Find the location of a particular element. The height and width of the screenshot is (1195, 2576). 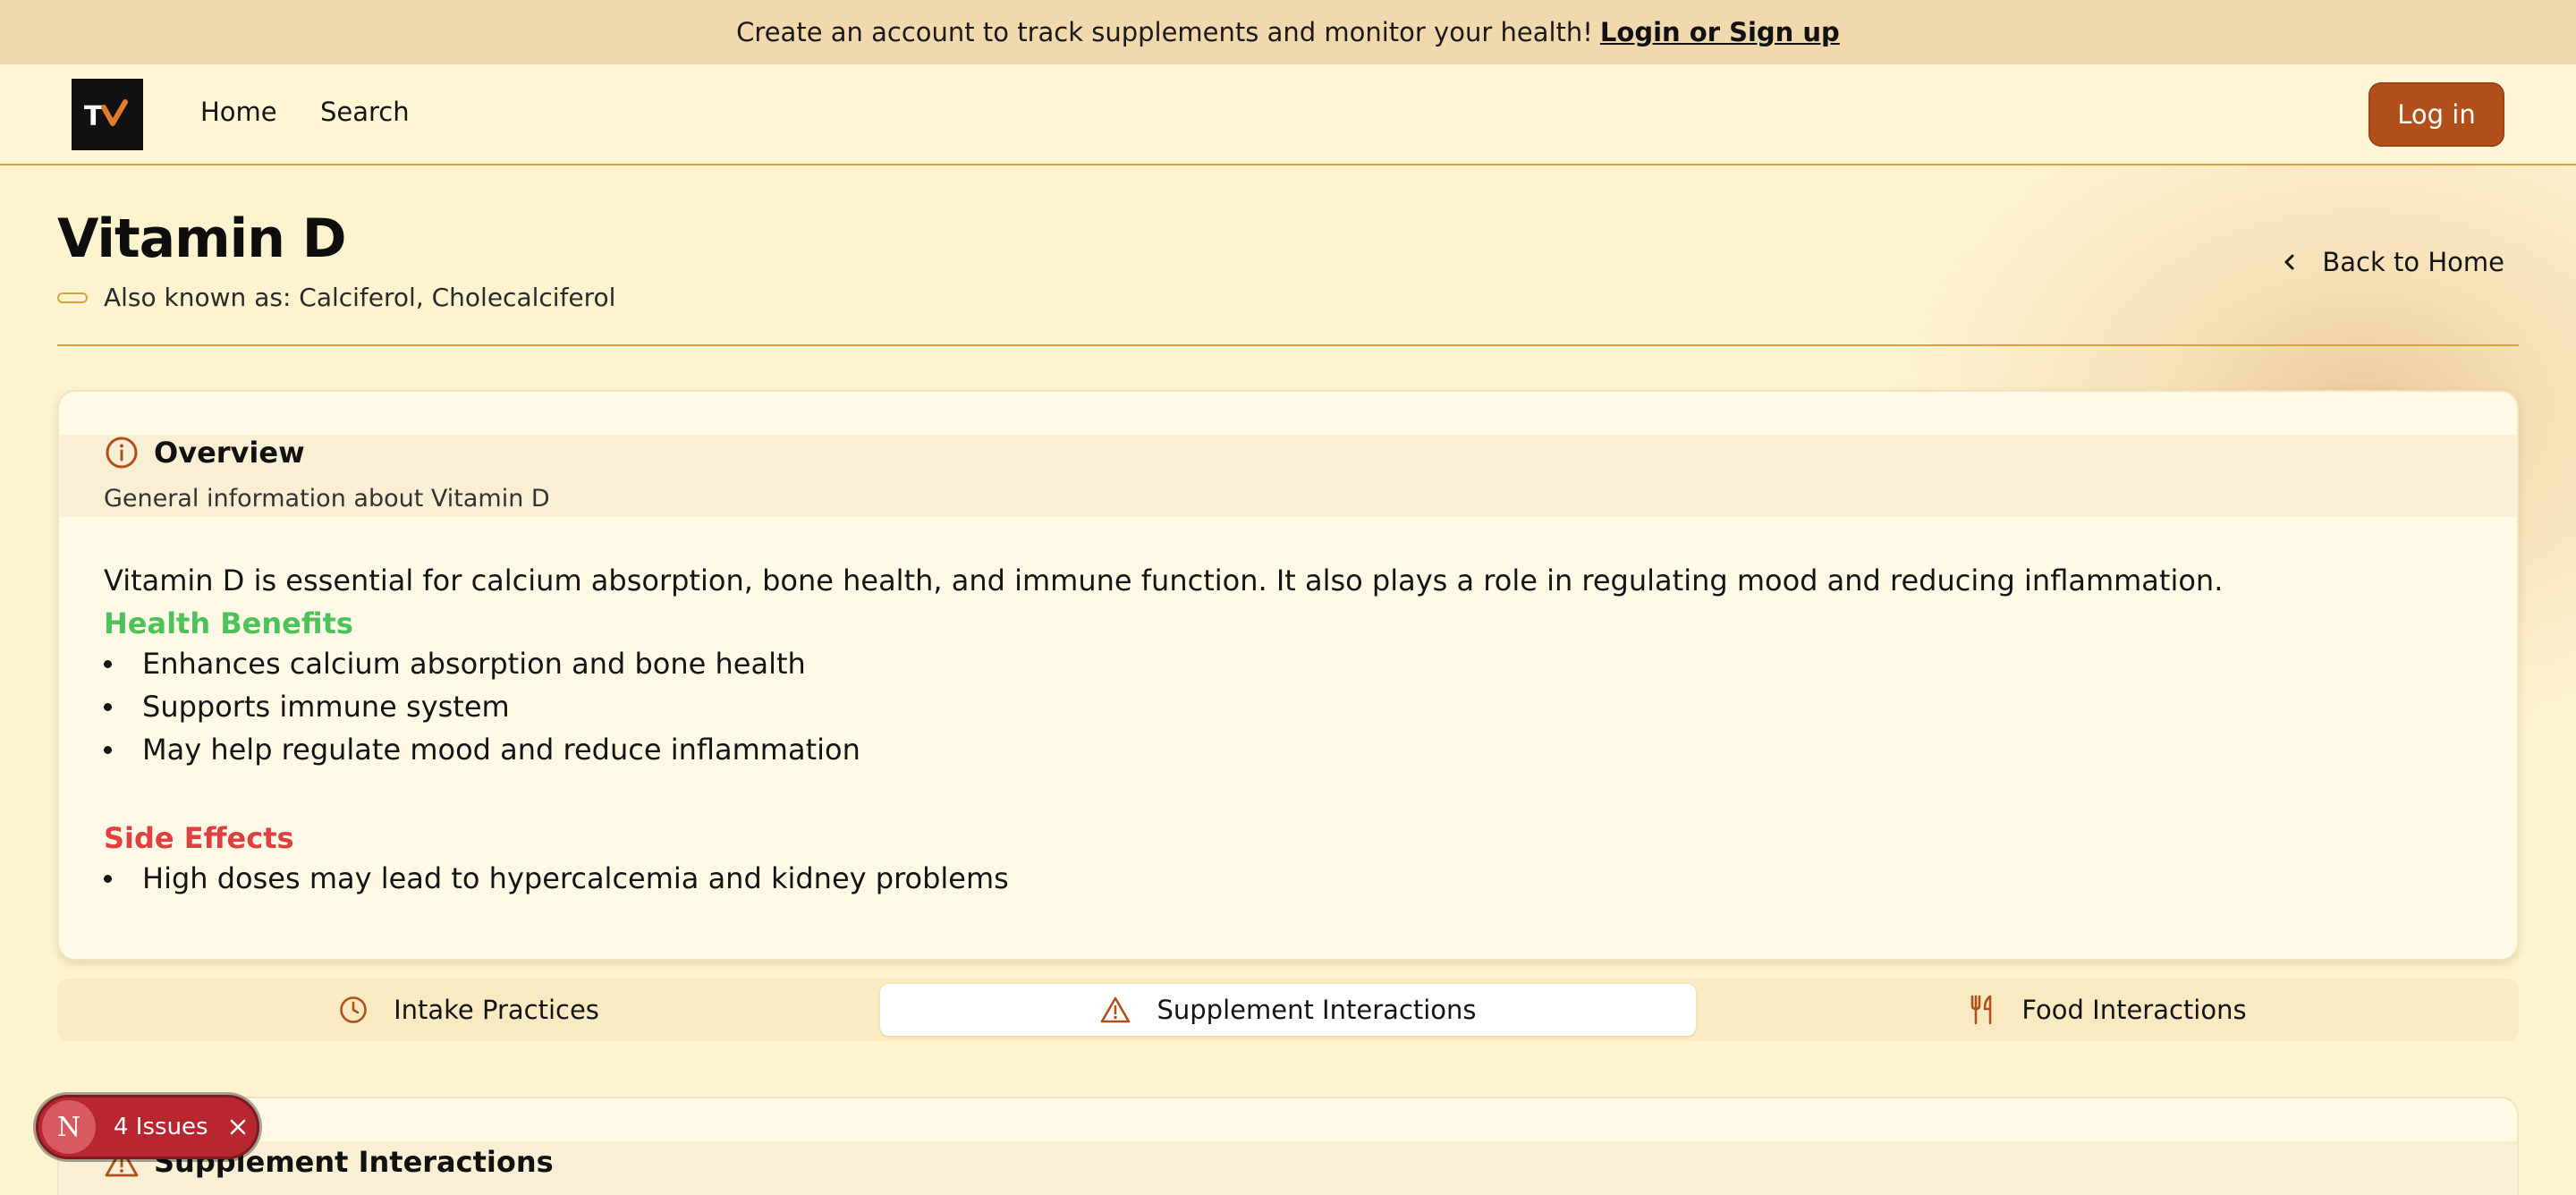

overview-subtitle: General information about Vitamin D is located at coordinates (327, 499).